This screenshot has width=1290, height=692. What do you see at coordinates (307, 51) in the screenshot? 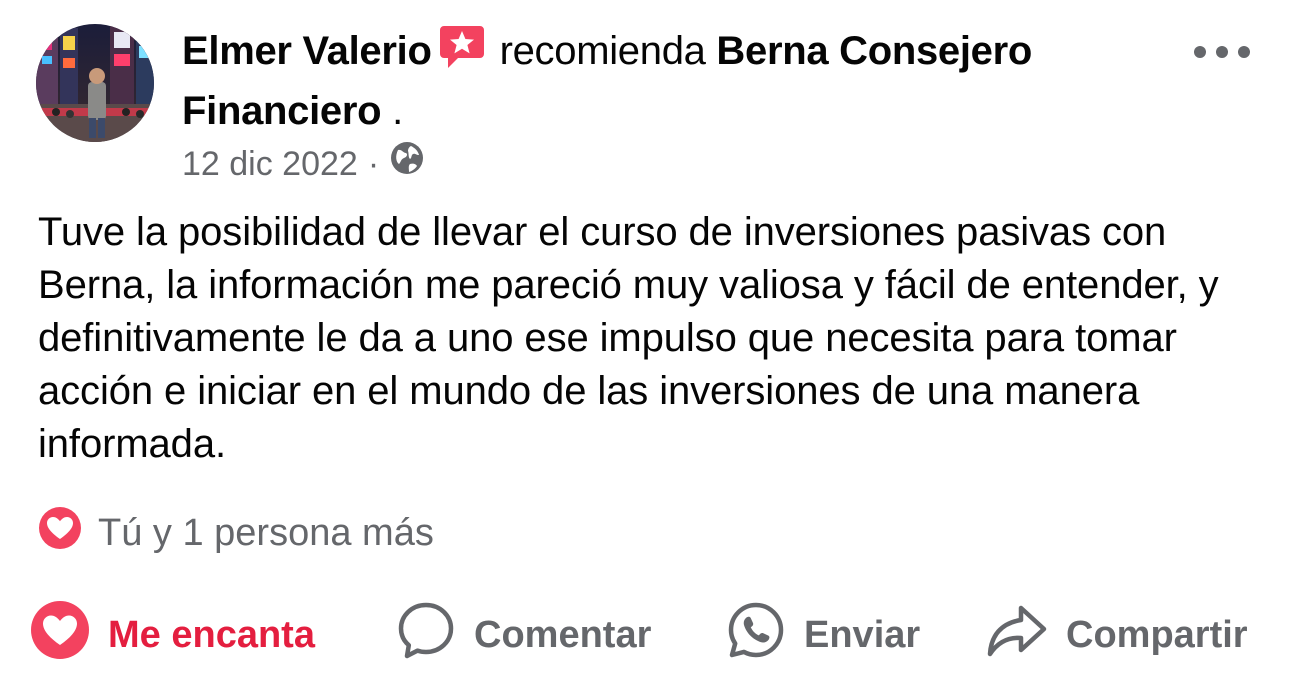
I see `author-name: Elmer Valerio` at bounding box center [307, 51].